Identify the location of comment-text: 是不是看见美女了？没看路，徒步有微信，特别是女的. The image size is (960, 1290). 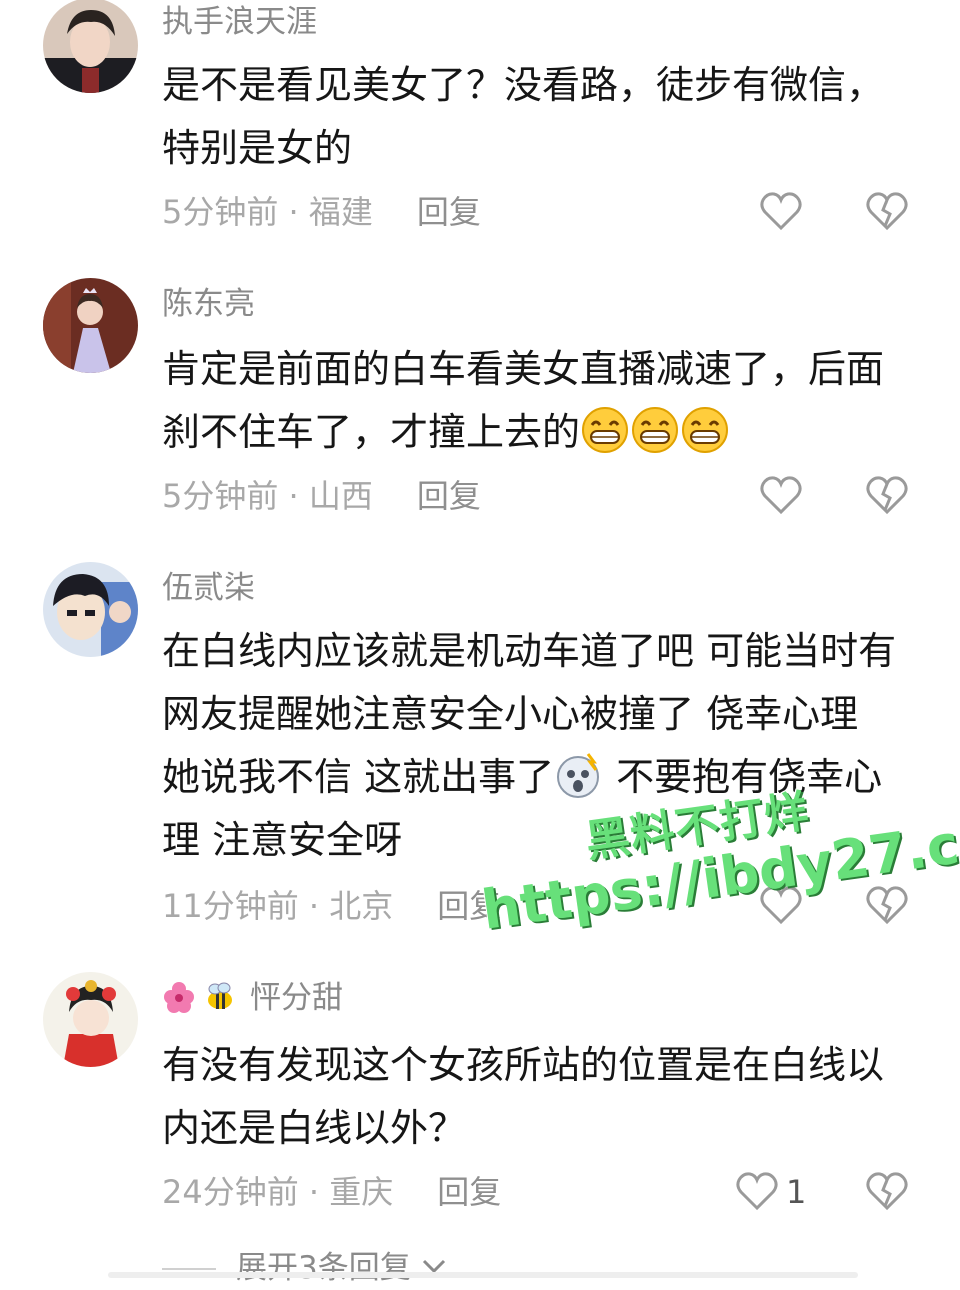
(523, 116).